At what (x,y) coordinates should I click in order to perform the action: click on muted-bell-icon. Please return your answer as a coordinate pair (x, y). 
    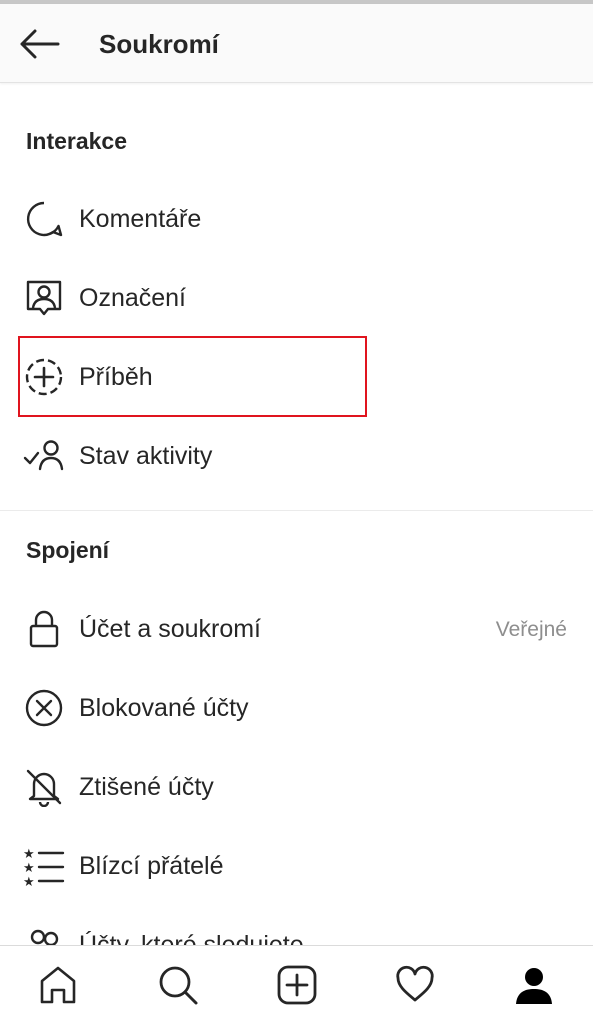
    Looking at the image, I should click on (44, 787).